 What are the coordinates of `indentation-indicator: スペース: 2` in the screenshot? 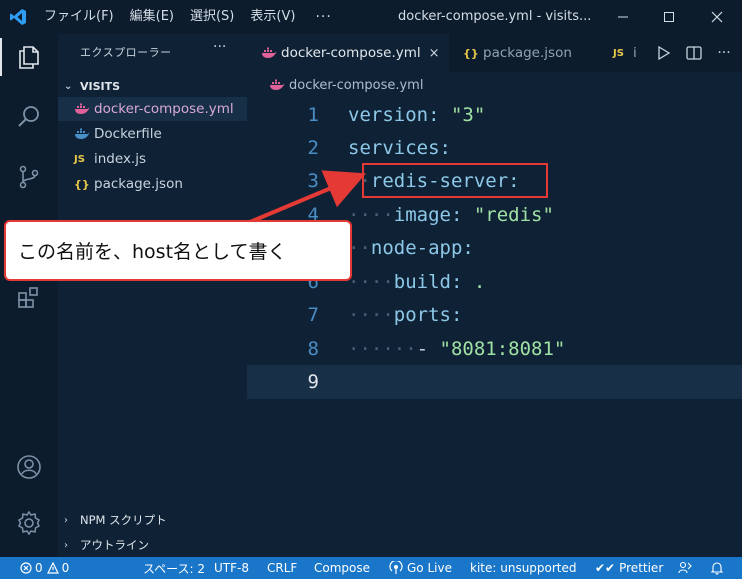 It's located at (174, 568).